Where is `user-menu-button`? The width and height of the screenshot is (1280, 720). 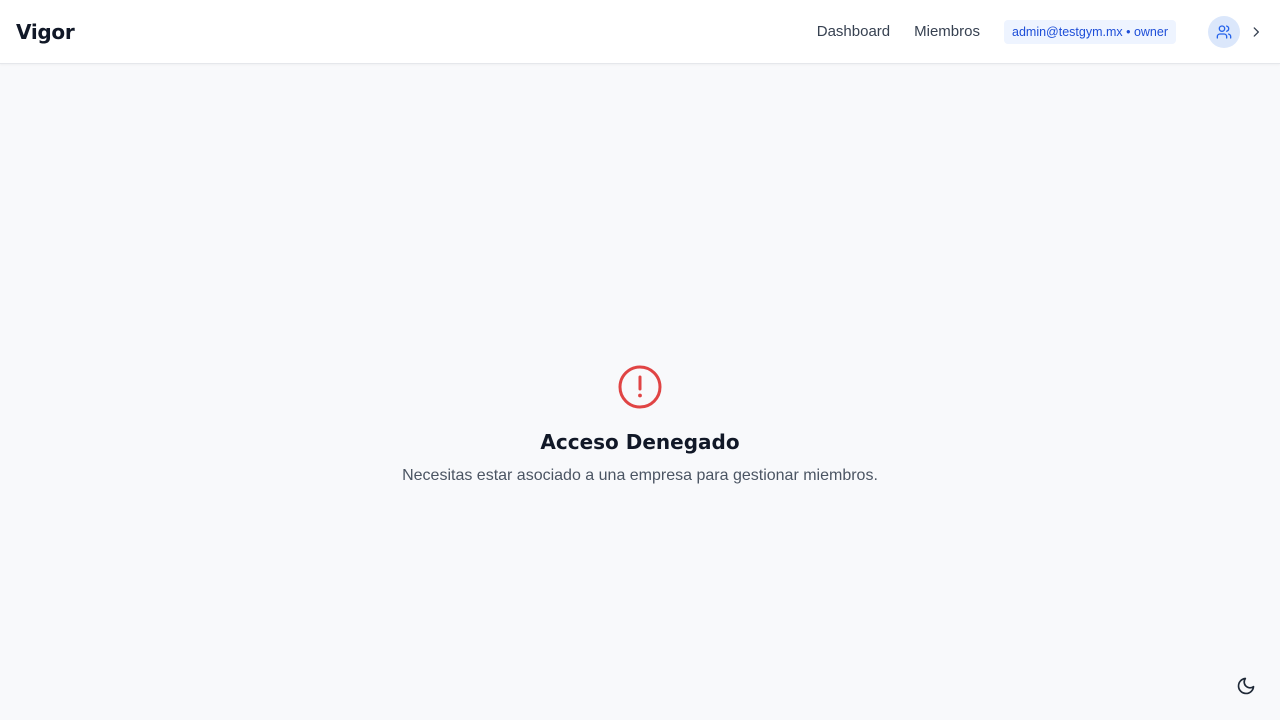
user-menu-button is located at coordinates (1224, 31).